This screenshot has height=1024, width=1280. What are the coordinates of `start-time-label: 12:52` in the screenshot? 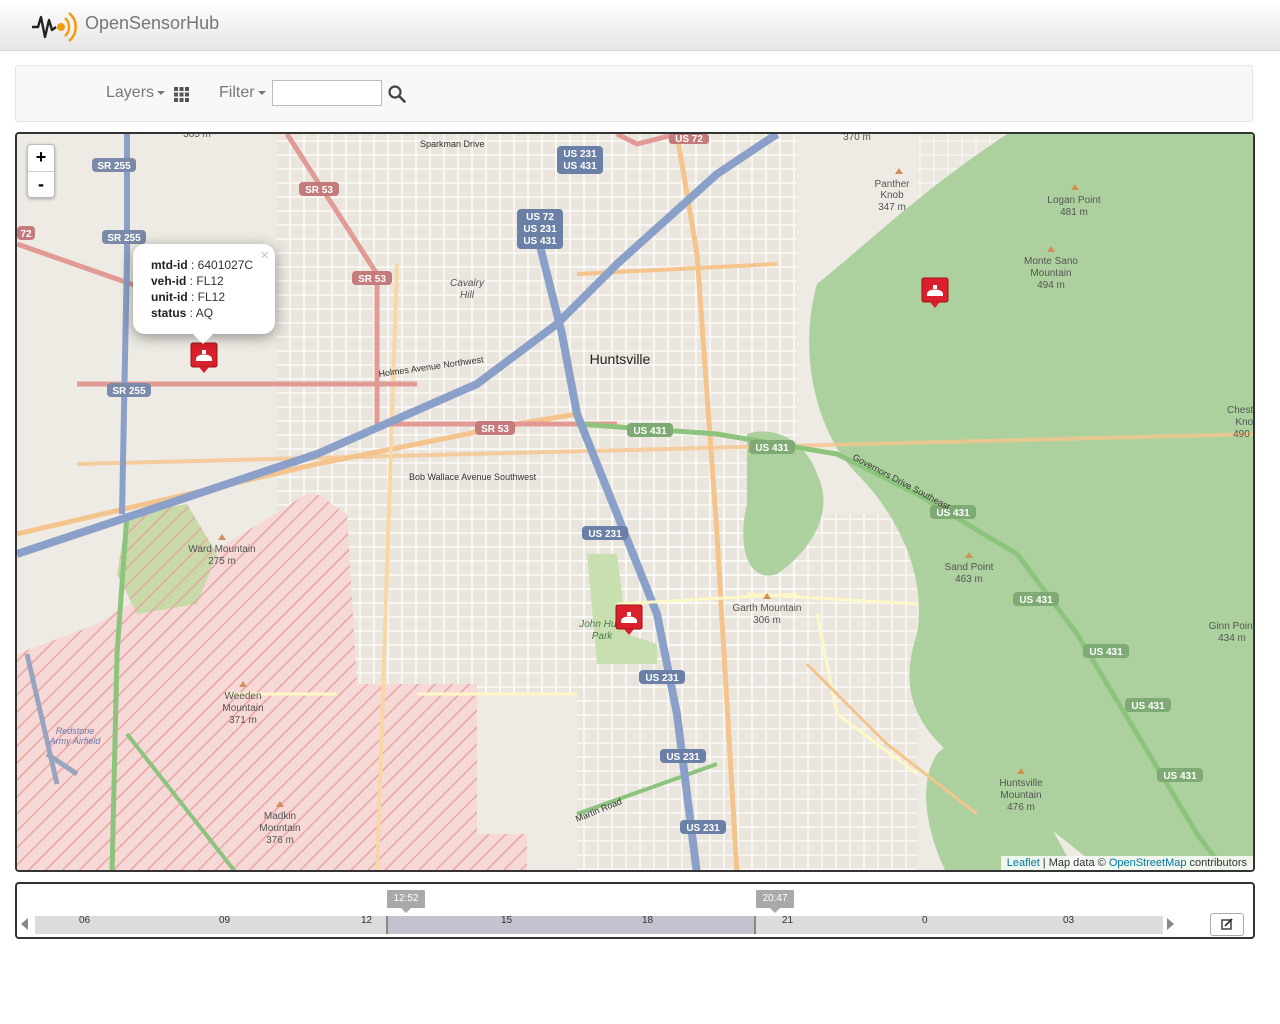 It's located at (406, 898).